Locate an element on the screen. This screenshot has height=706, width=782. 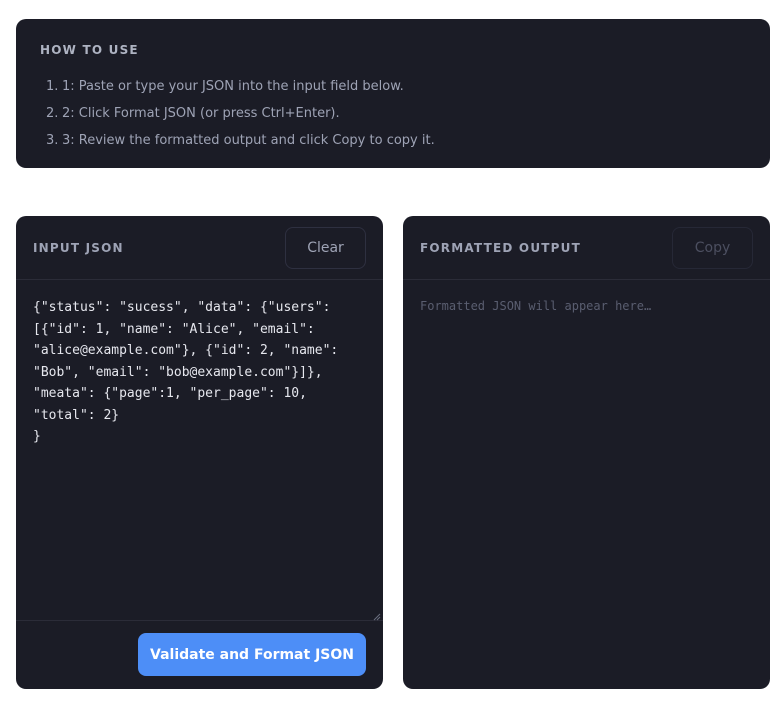
clear-button: Clear is located at coordinates (325, 248).